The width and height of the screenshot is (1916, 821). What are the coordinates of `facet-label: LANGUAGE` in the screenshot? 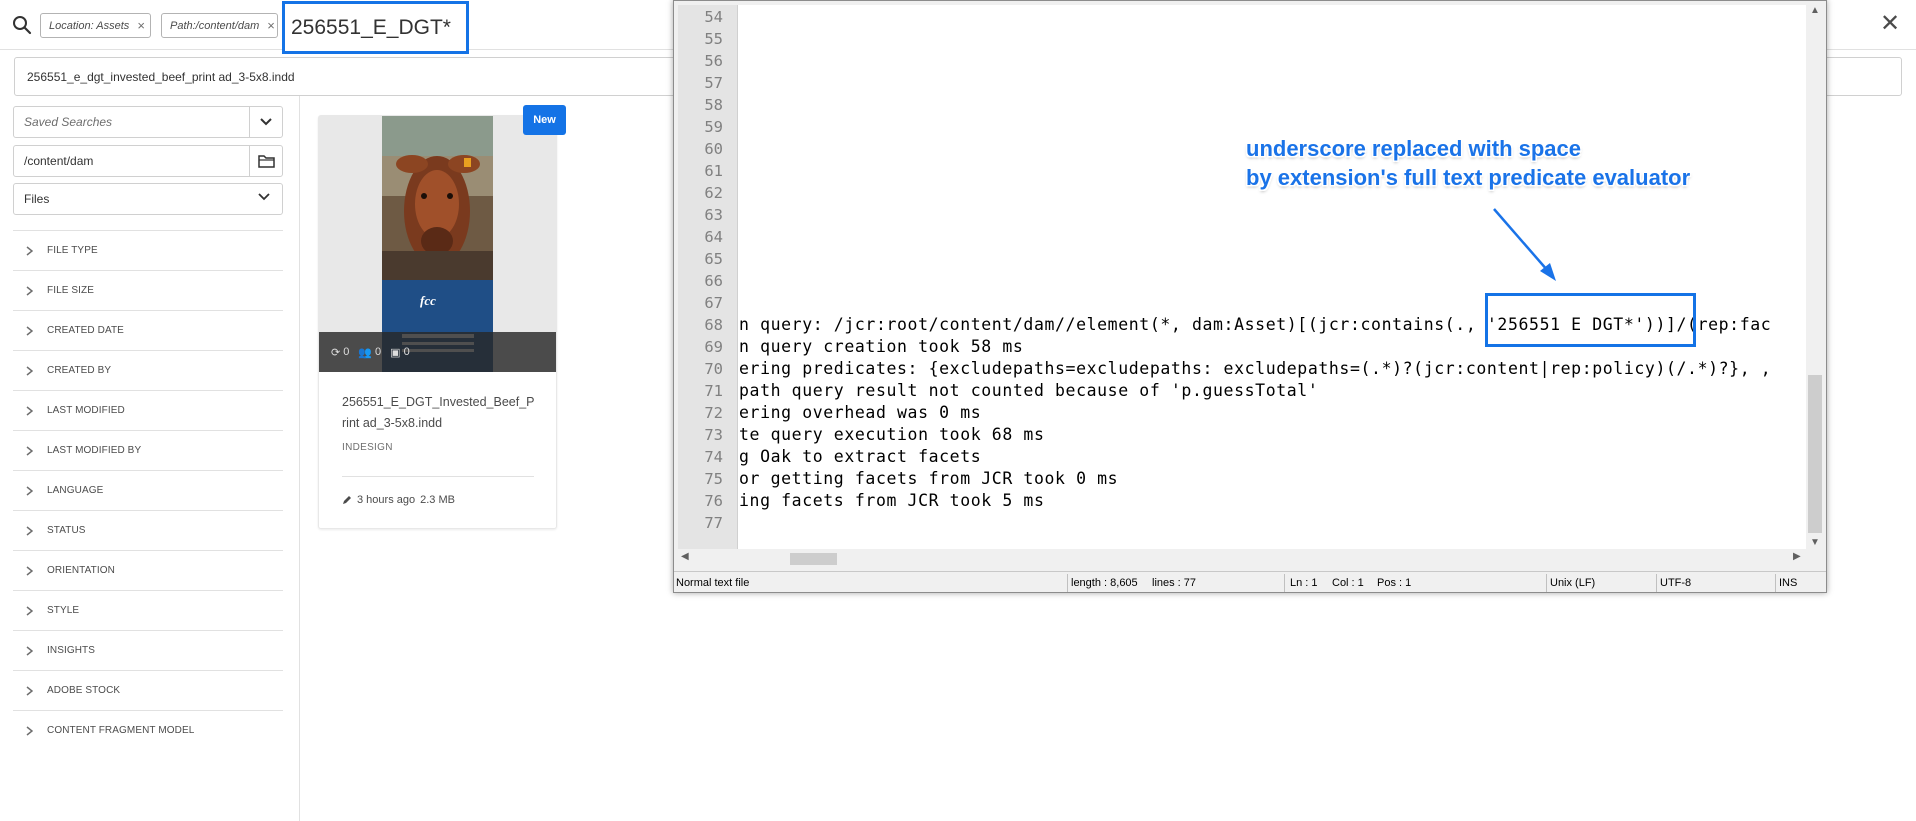 It's located at (75, 490).